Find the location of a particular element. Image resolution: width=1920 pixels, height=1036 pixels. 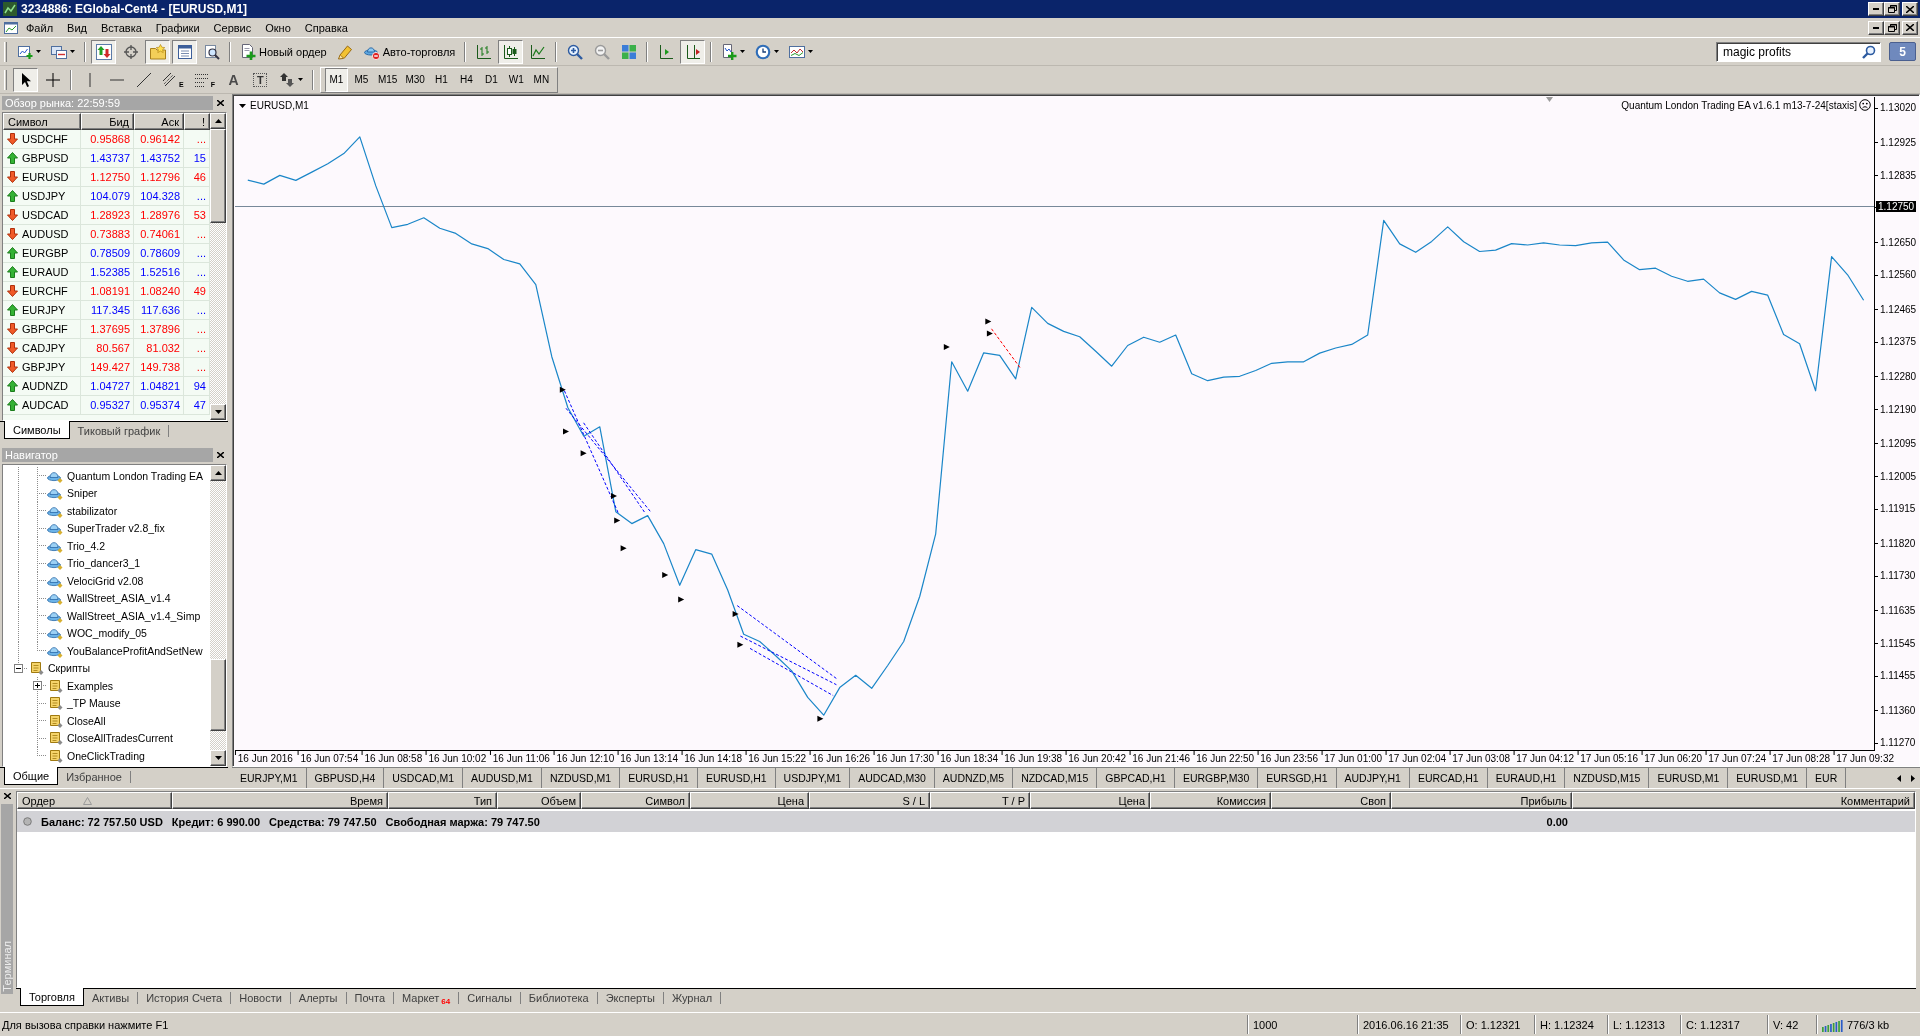

symbol-name: GBPJPY is located at coordinates (44, 367).